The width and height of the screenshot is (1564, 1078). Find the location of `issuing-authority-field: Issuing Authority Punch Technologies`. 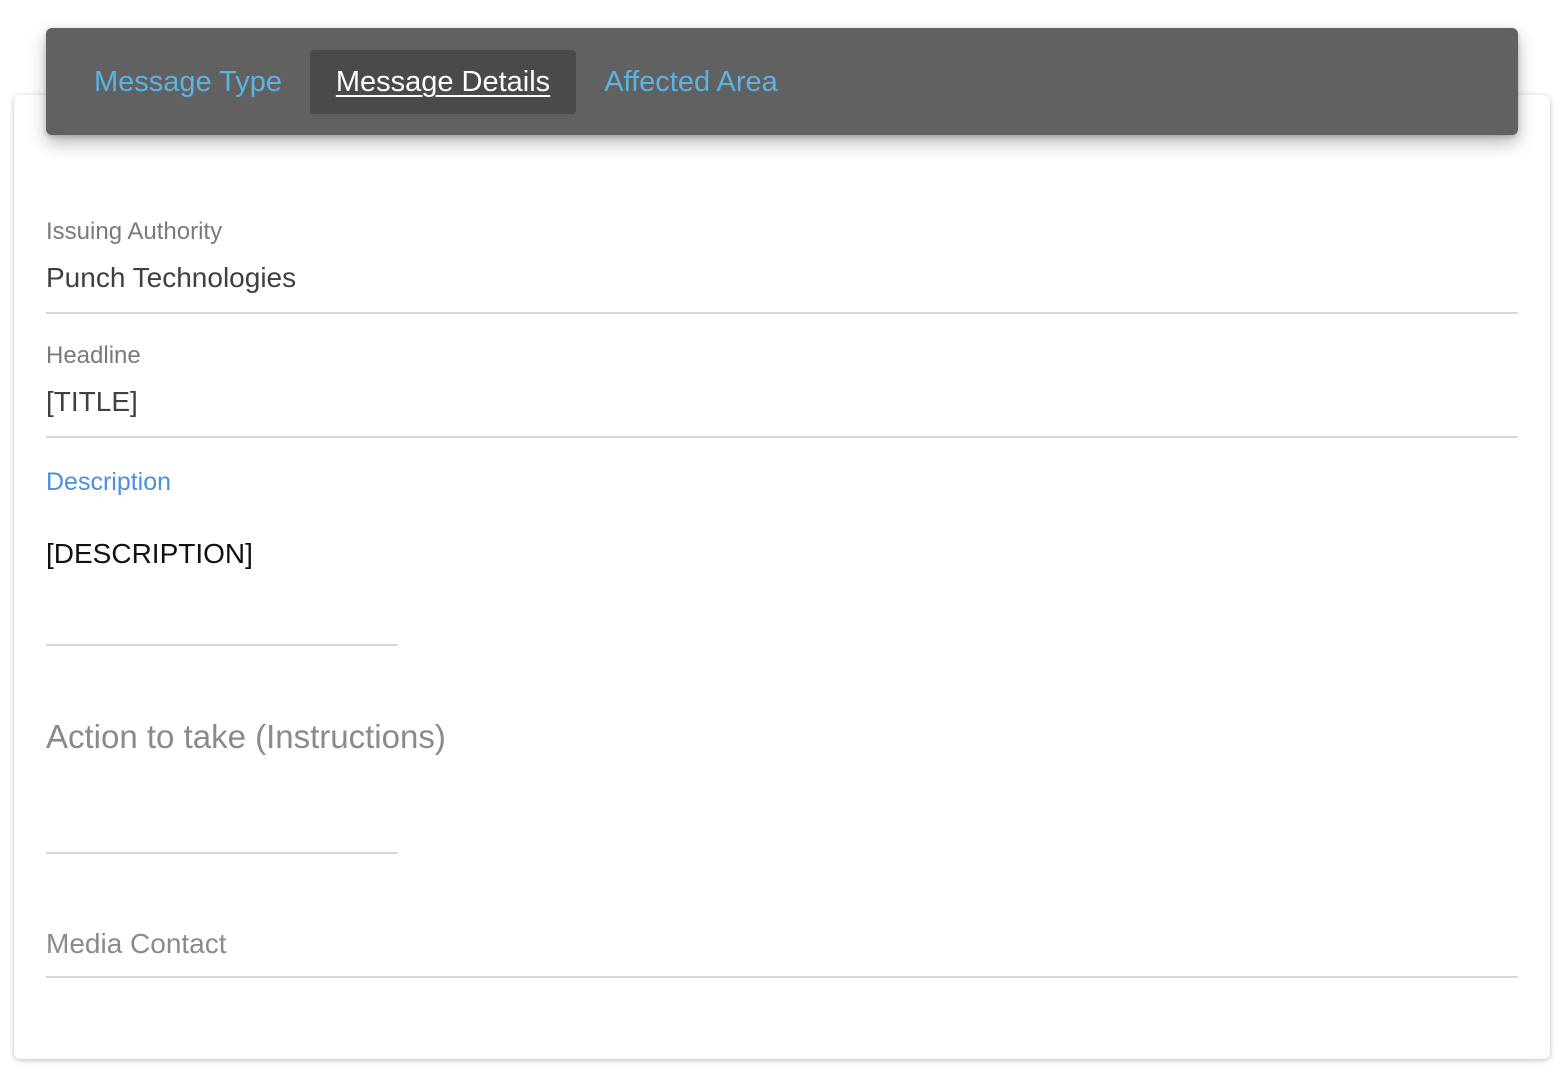

issuing-authority-field: Issuing Authority Punch Technologies is located at coordinates (782, 263).